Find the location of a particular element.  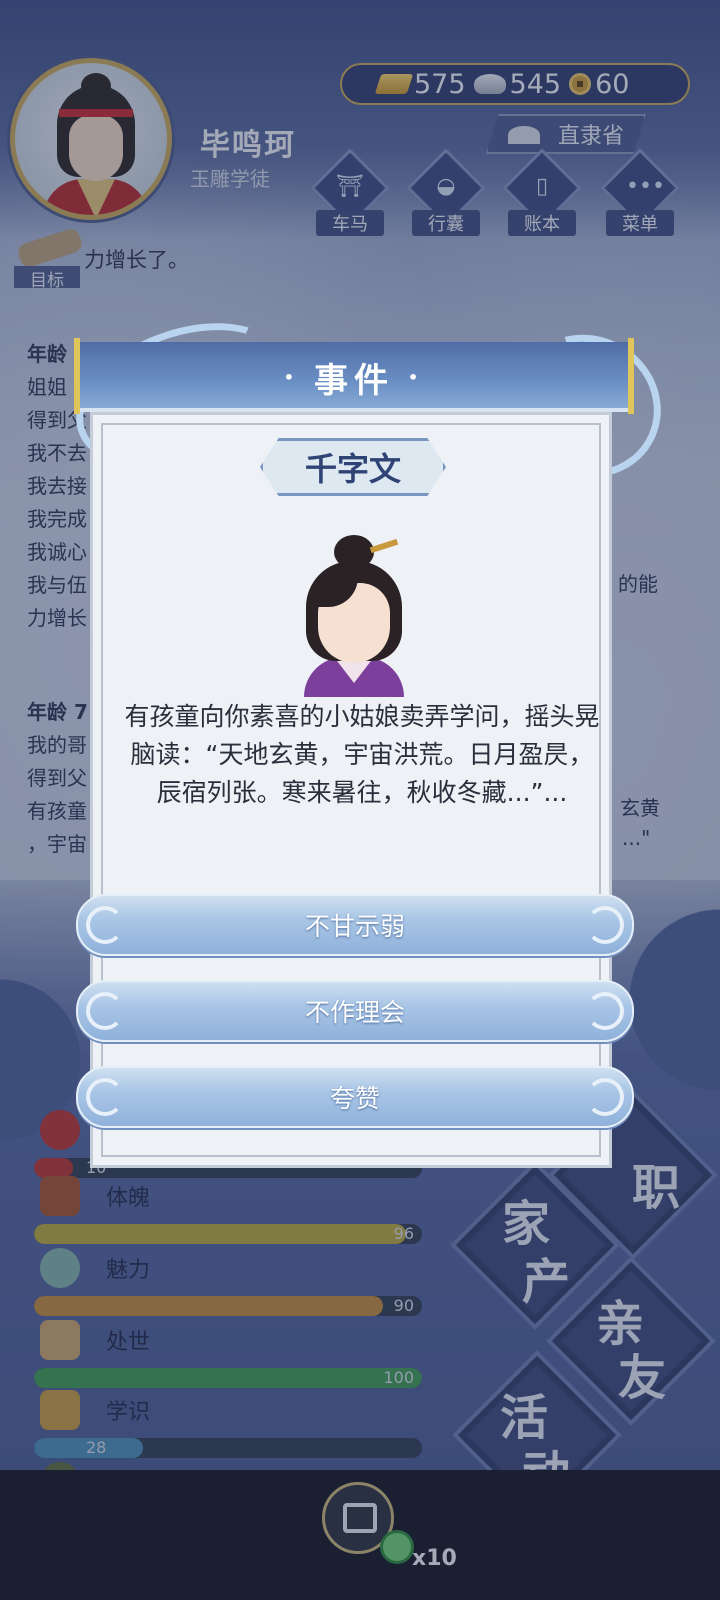

npc-portrait is located at coordinates (354, 616).